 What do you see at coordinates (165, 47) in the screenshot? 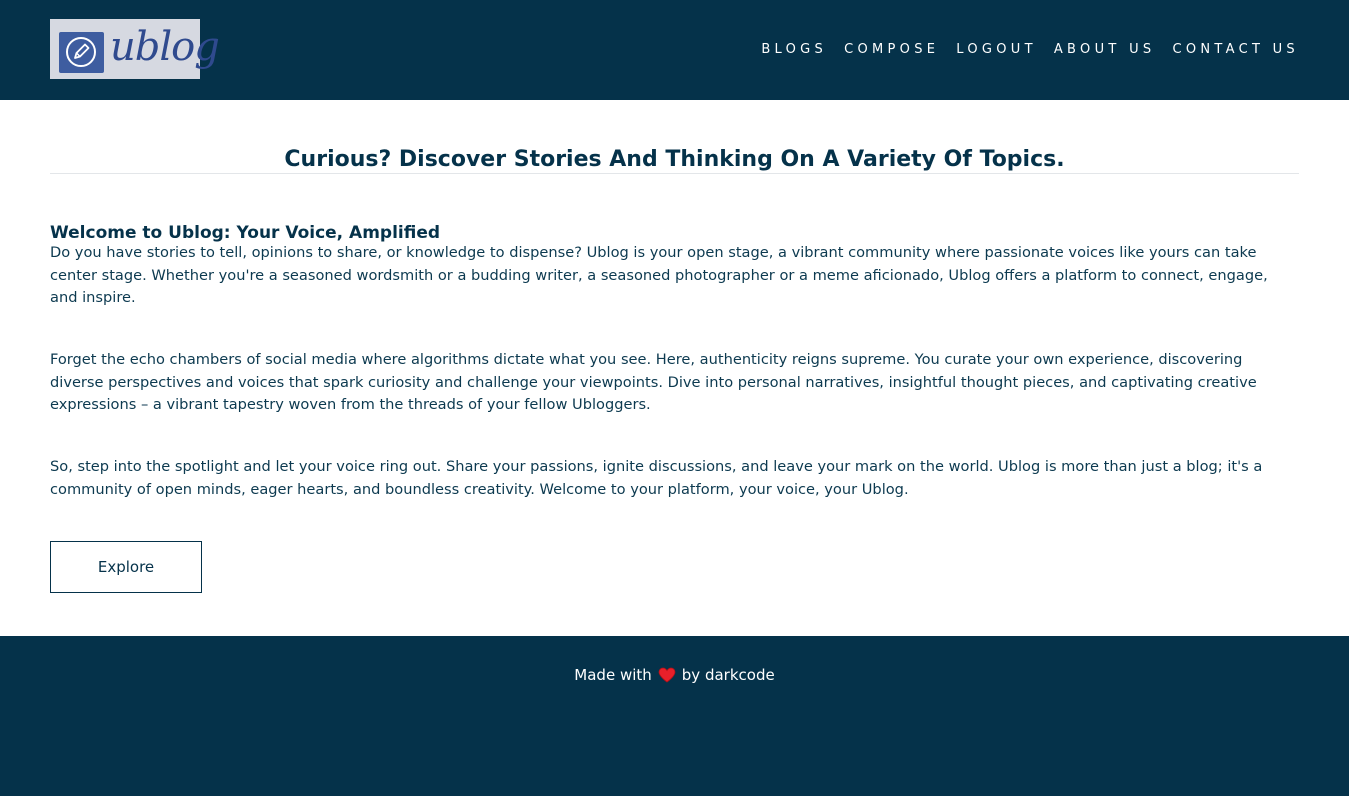
I see `logo-text: ublog` at bounding box center [165, 47].